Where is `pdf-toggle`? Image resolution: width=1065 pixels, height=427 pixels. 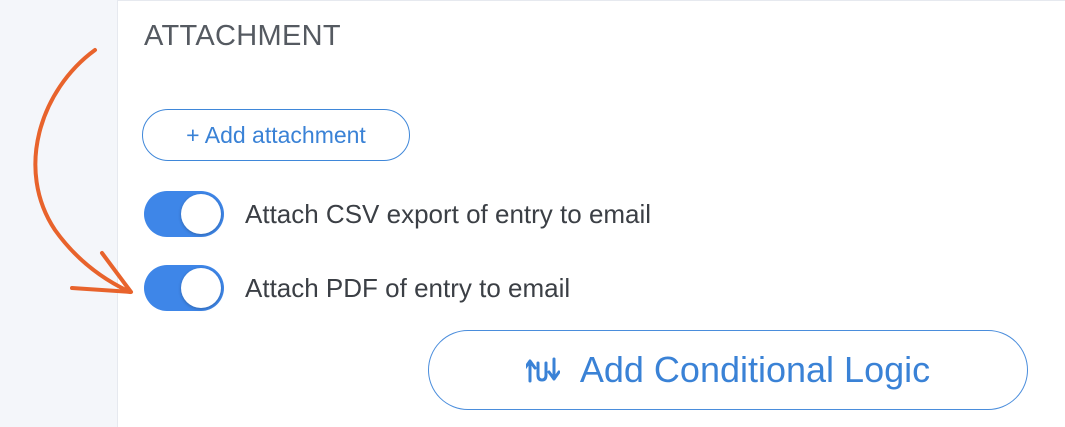 pdf-toggle is located at coordinates (184, 288).